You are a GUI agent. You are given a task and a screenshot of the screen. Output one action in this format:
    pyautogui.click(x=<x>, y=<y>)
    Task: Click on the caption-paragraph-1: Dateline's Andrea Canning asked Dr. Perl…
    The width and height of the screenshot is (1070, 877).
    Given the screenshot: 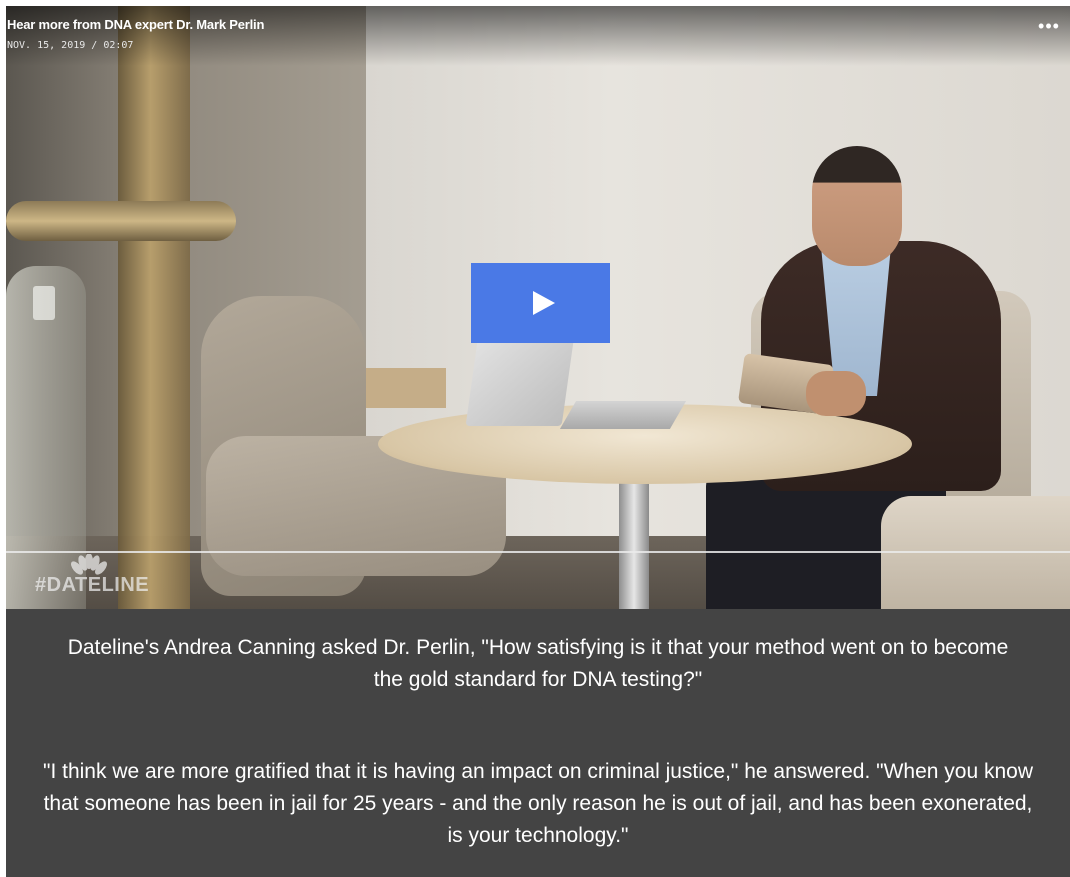 What is the action you would take?
    pyautogui.click(x=538, y=663)
    